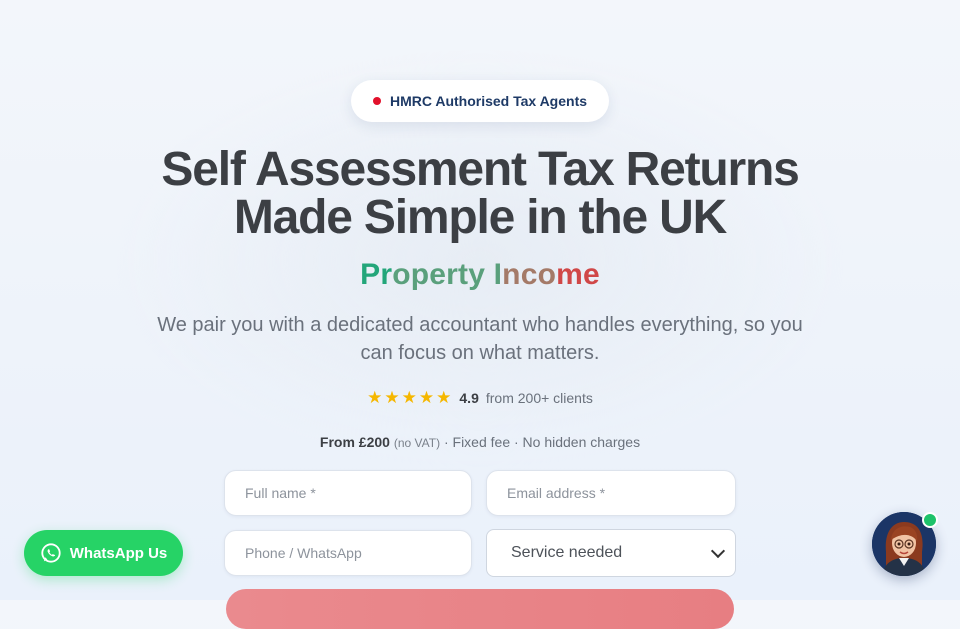 The image size is (960, 629). Describe the element at coordinates (51, 553) in the screenshot. I see `whatsapp-icon` at that location.